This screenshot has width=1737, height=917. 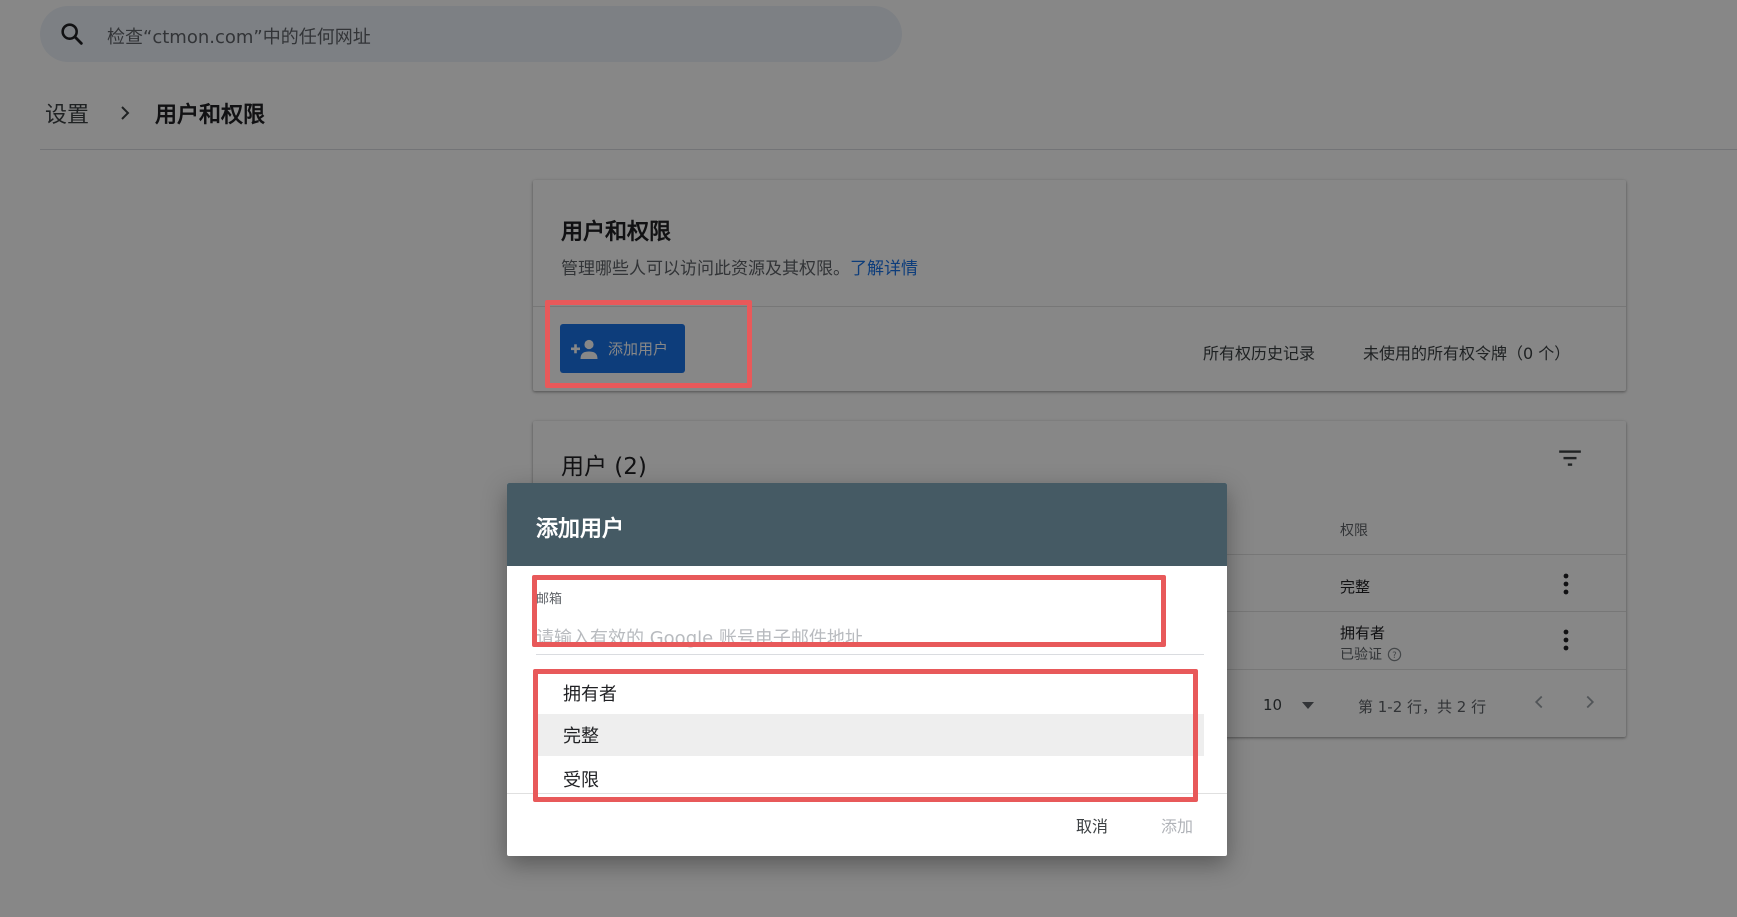 What do you see at coordinates (1092, 825) in the screenshot?
I see `cancel-button: 取消` at bounding box center [1092, 825].